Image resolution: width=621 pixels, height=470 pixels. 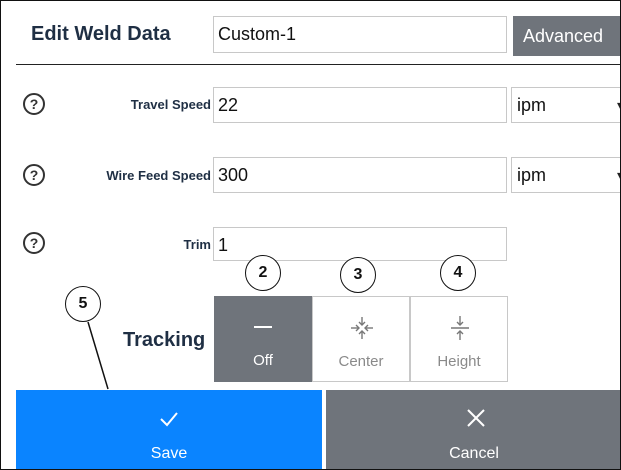 I want to click on tracking-height-label: Height, so click(x=459, y=361).